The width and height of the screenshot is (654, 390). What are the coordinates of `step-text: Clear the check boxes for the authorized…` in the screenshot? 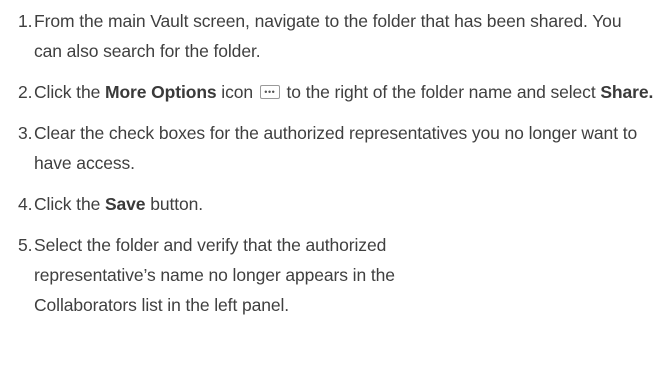 It's located at (336, 148).